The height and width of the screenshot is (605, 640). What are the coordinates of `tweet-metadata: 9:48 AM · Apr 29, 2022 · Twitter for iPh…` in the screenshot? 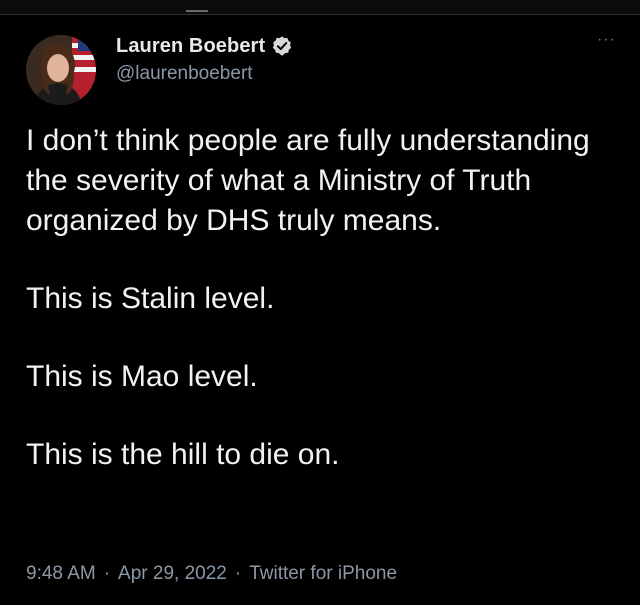 It's located at (211, 574).